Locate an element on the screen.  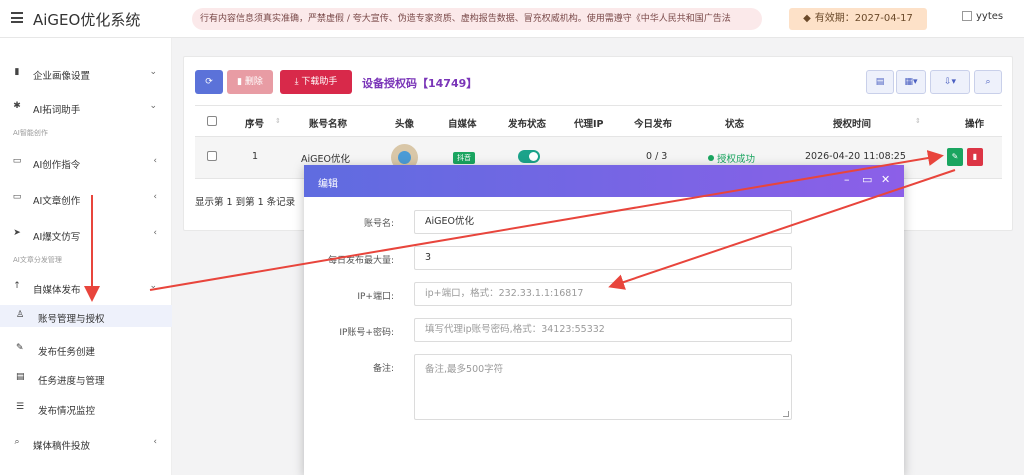
shield-icon: ◆ is located at coordinates (807, 18).